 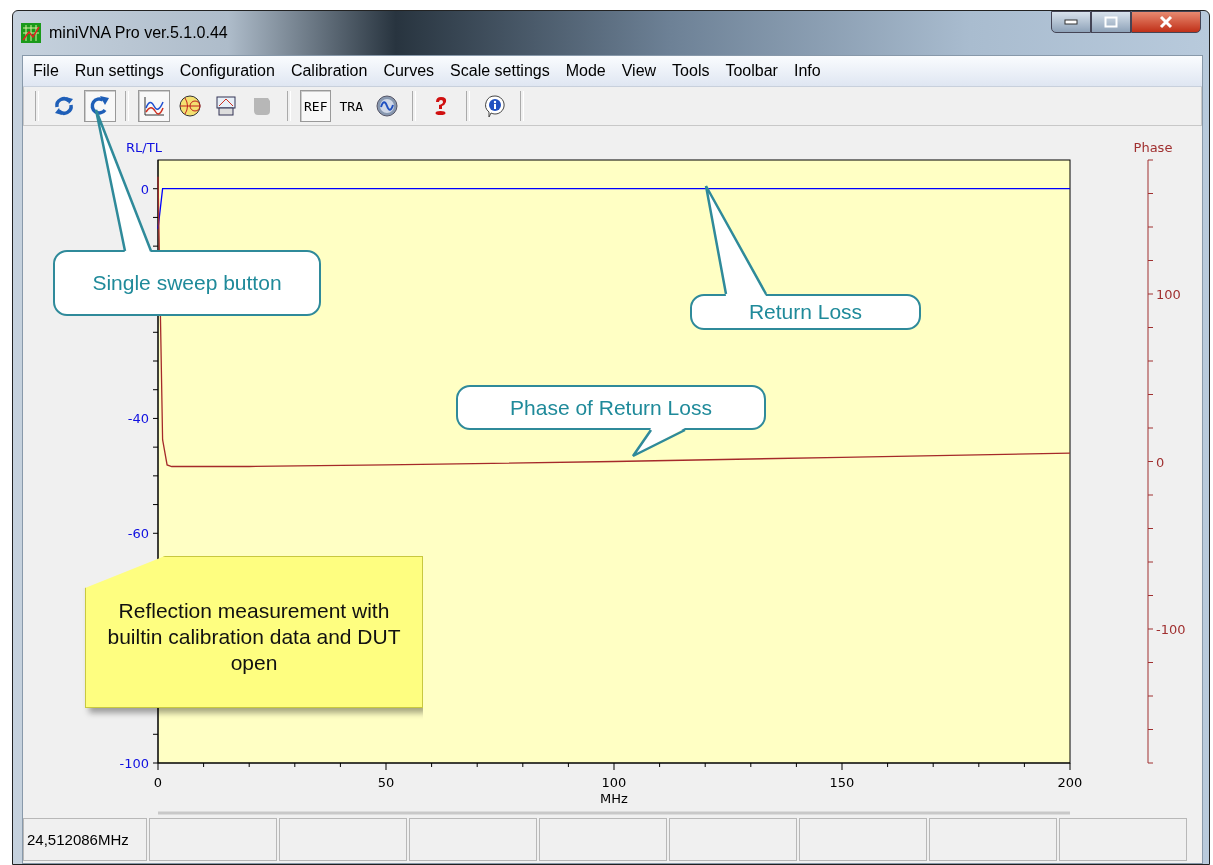 I want to click on phase-tick-label: 0, so click(x=1160, y=462).